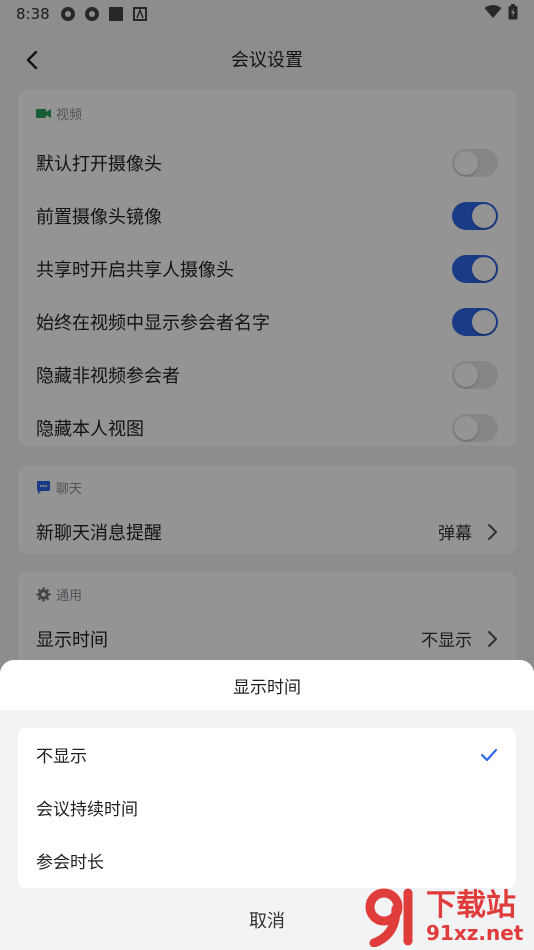 The image size is (534, 950). What do you see at coordinates (87, 810) in the screenshot?
I see `option-label: 会议持续时间` at bounding box center [87, 810].